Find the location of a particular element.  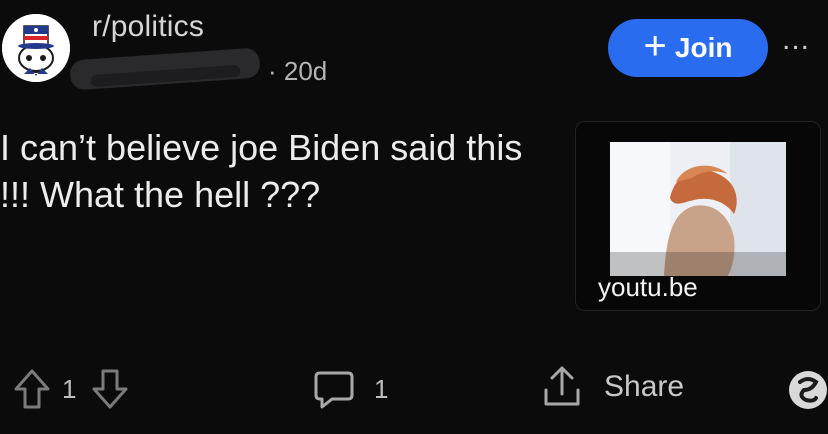

award-icon is located at coordinates (806, 389).